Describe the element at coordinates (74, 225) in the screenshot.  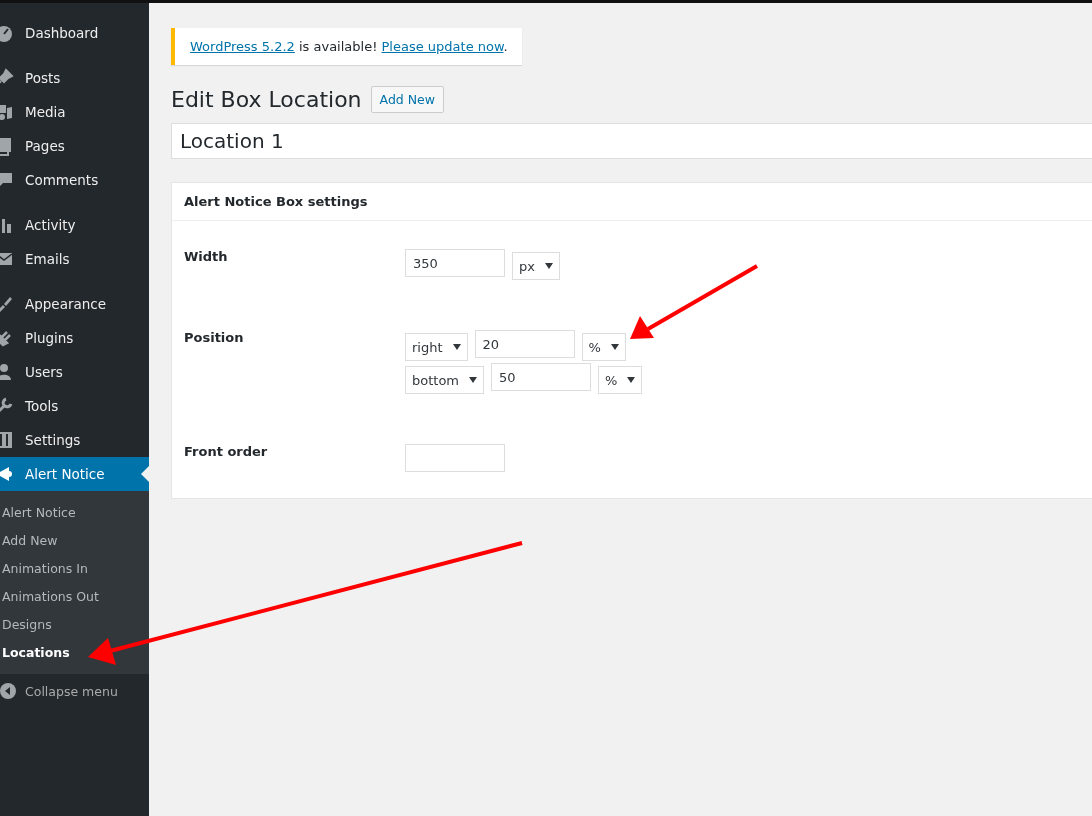
I see `menu-item: Activity` at that location.